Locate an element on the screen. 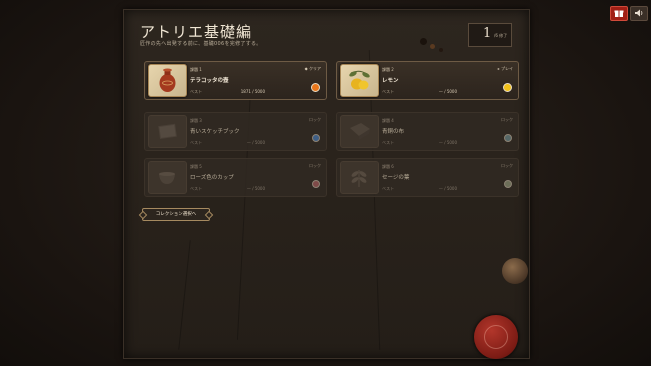 The image size is (651, 366). course-name: 青いスケッチブック is located at coordinates (215, 132).